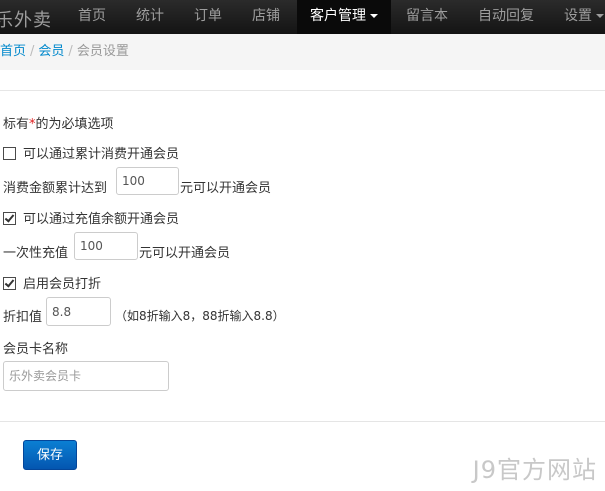  I want to click on recharge-checkbox, so click(9, 218).